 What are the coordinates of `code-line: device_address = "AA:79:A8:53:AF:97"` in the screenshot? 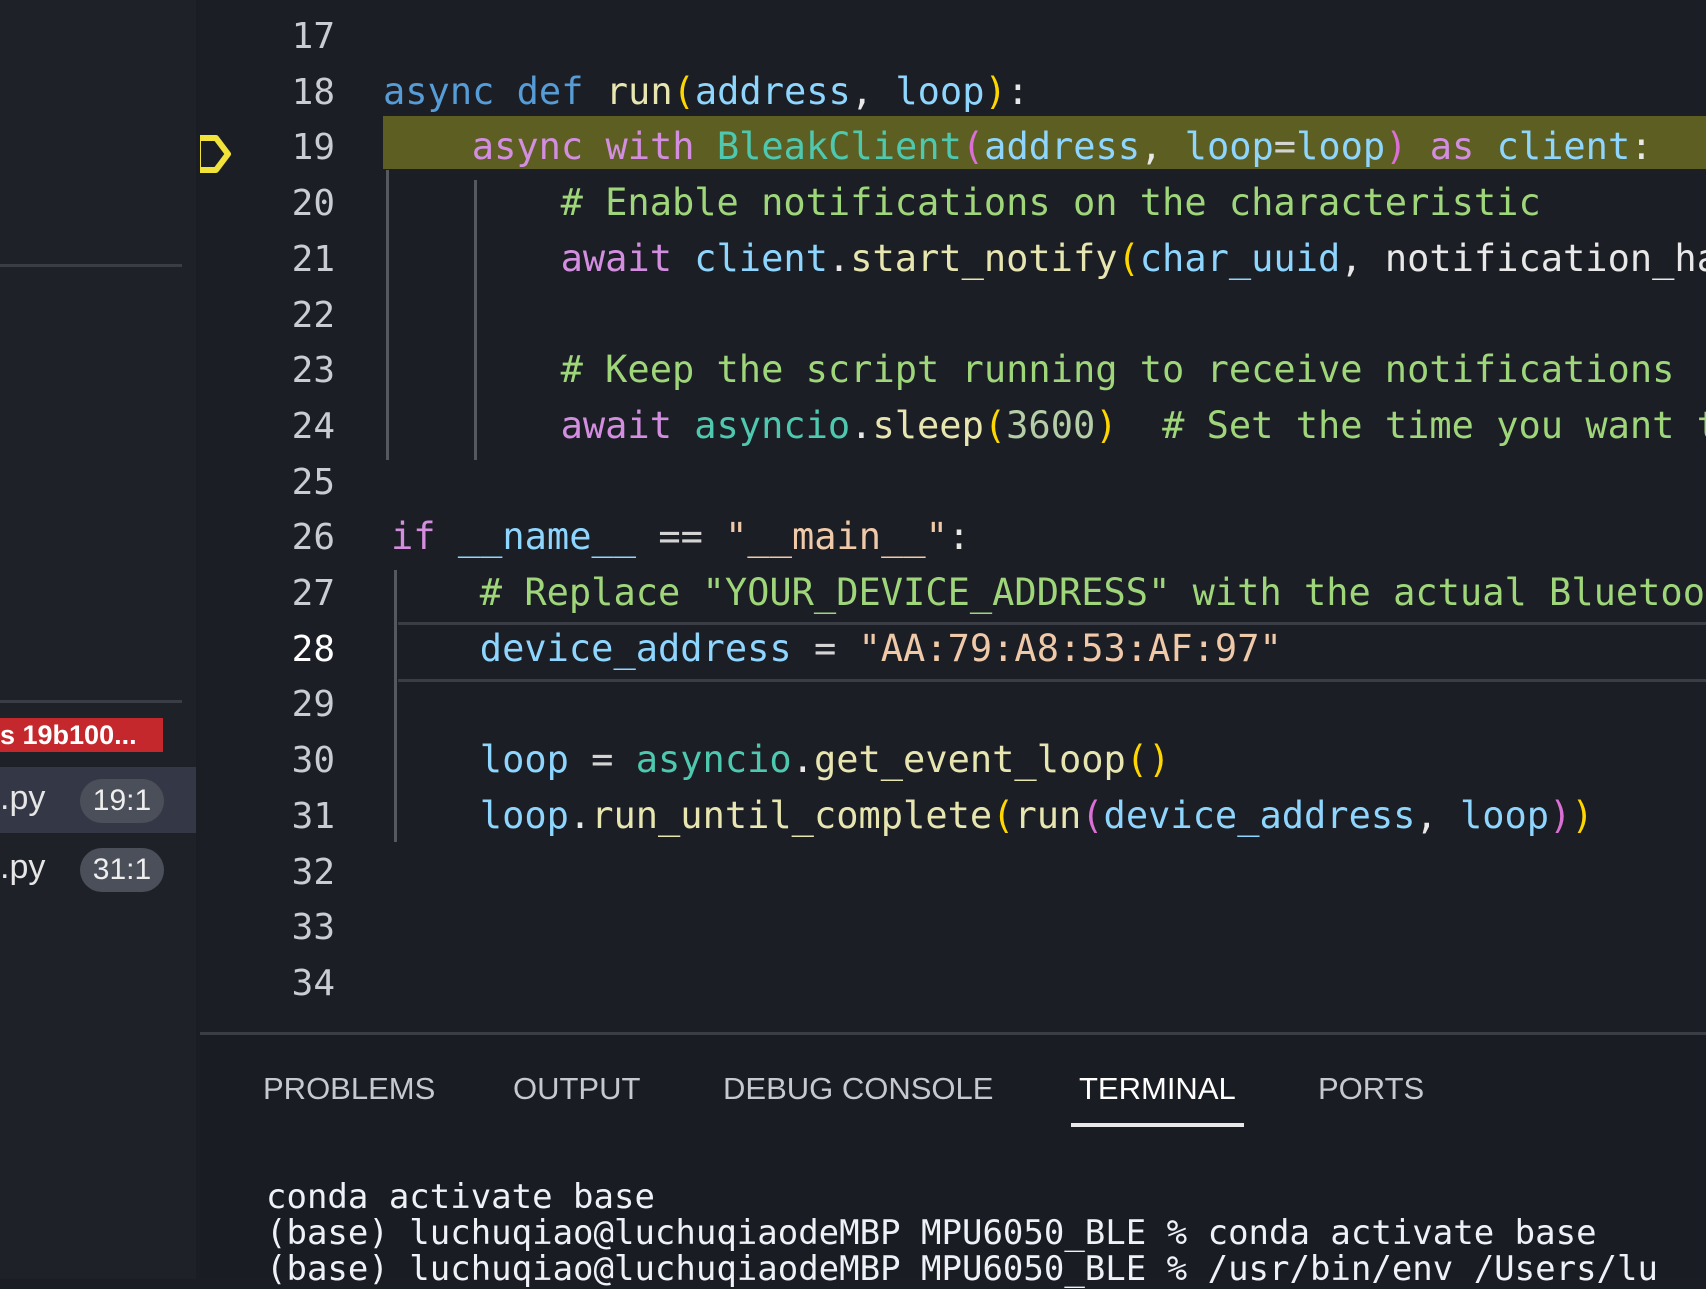 It's located at (881, 648).